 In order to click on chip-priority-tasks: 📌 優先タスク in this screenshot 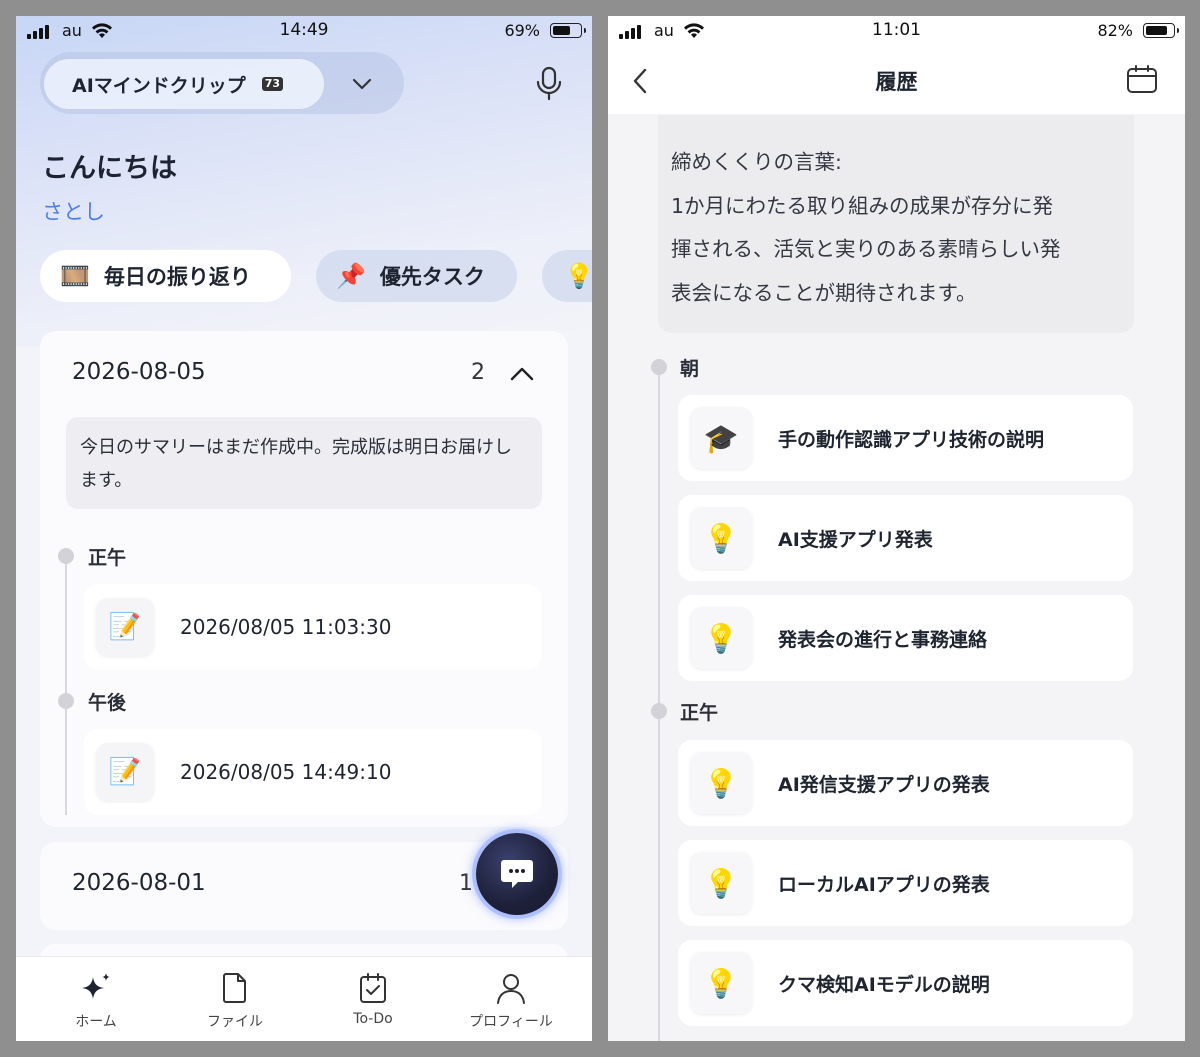, I will do `click(416, 276)`.